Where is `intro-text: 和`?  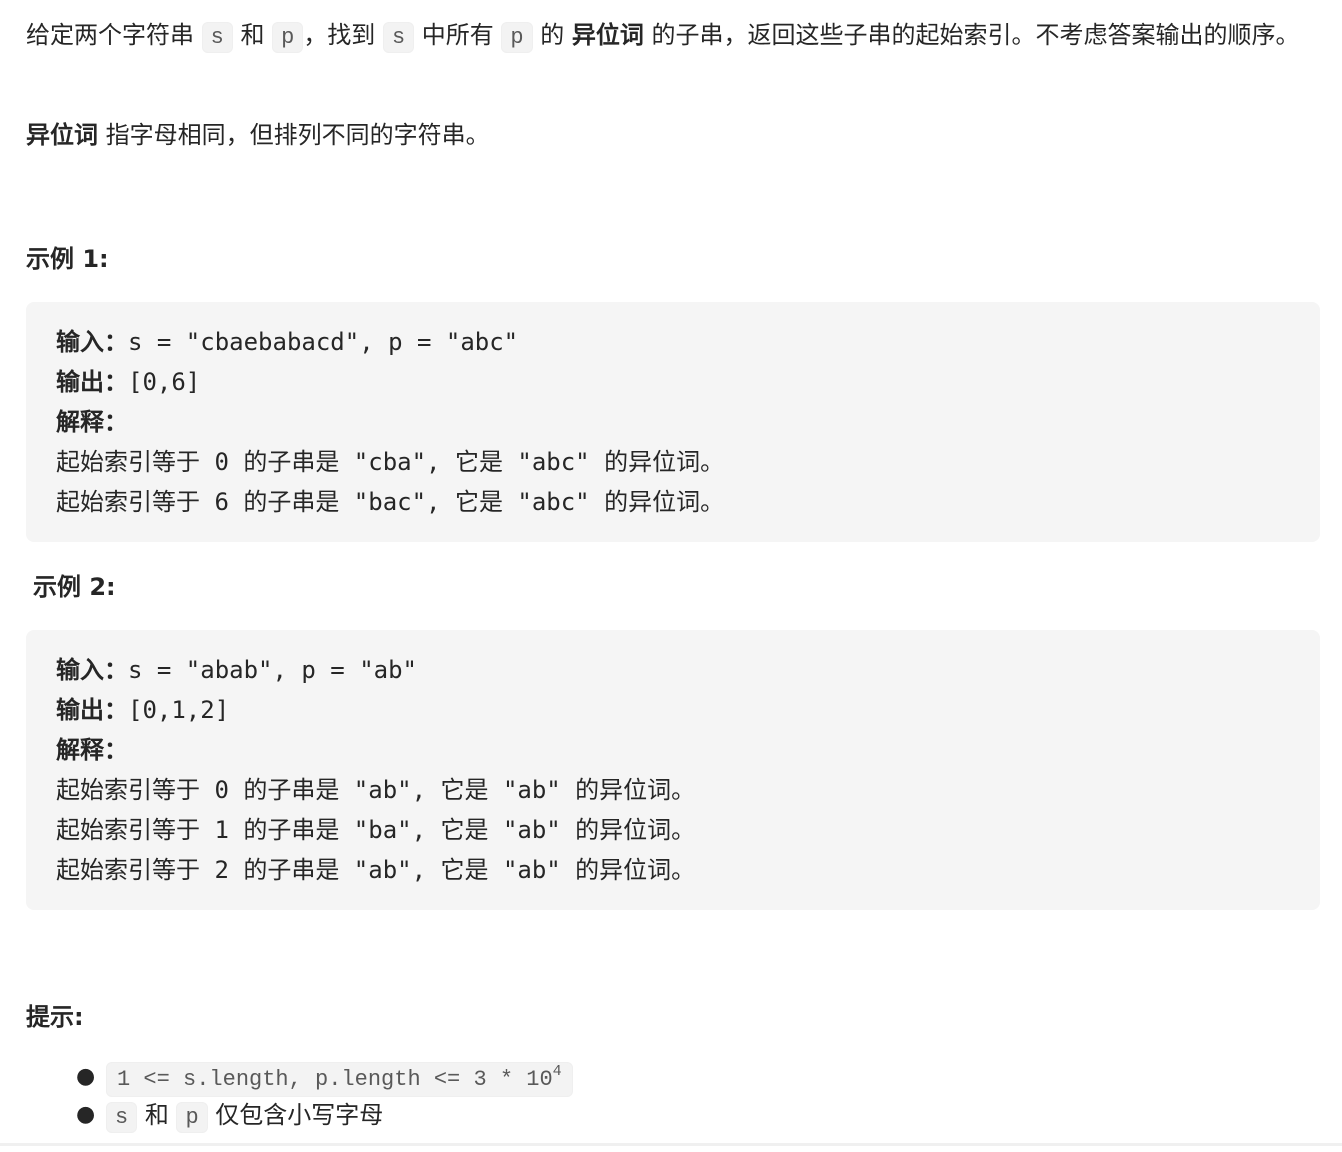
intro-text: 和 is located at coordinates (252, 35).